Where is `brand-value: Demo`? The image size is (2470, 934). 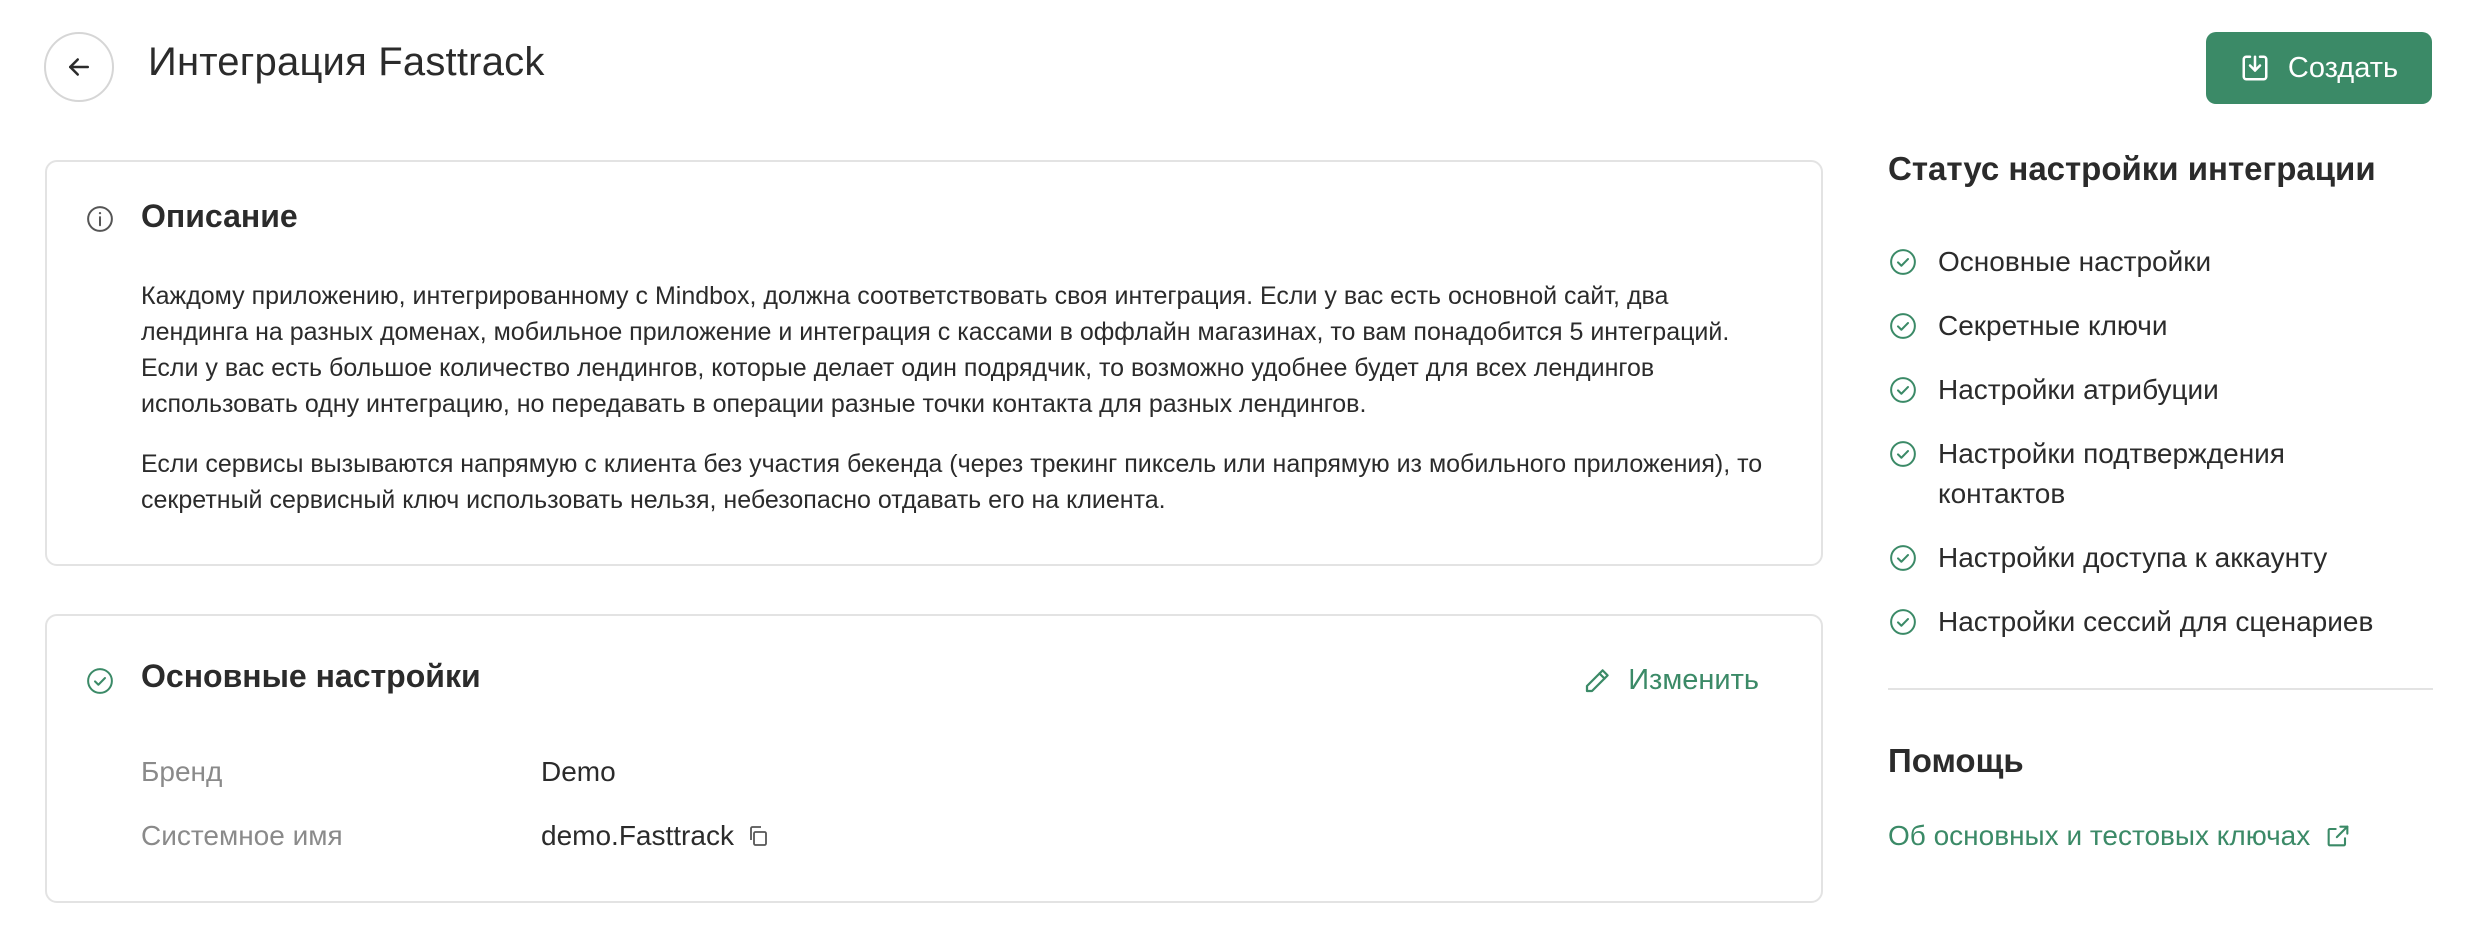 brand-value: Demo is located at coordinates (578, 772).